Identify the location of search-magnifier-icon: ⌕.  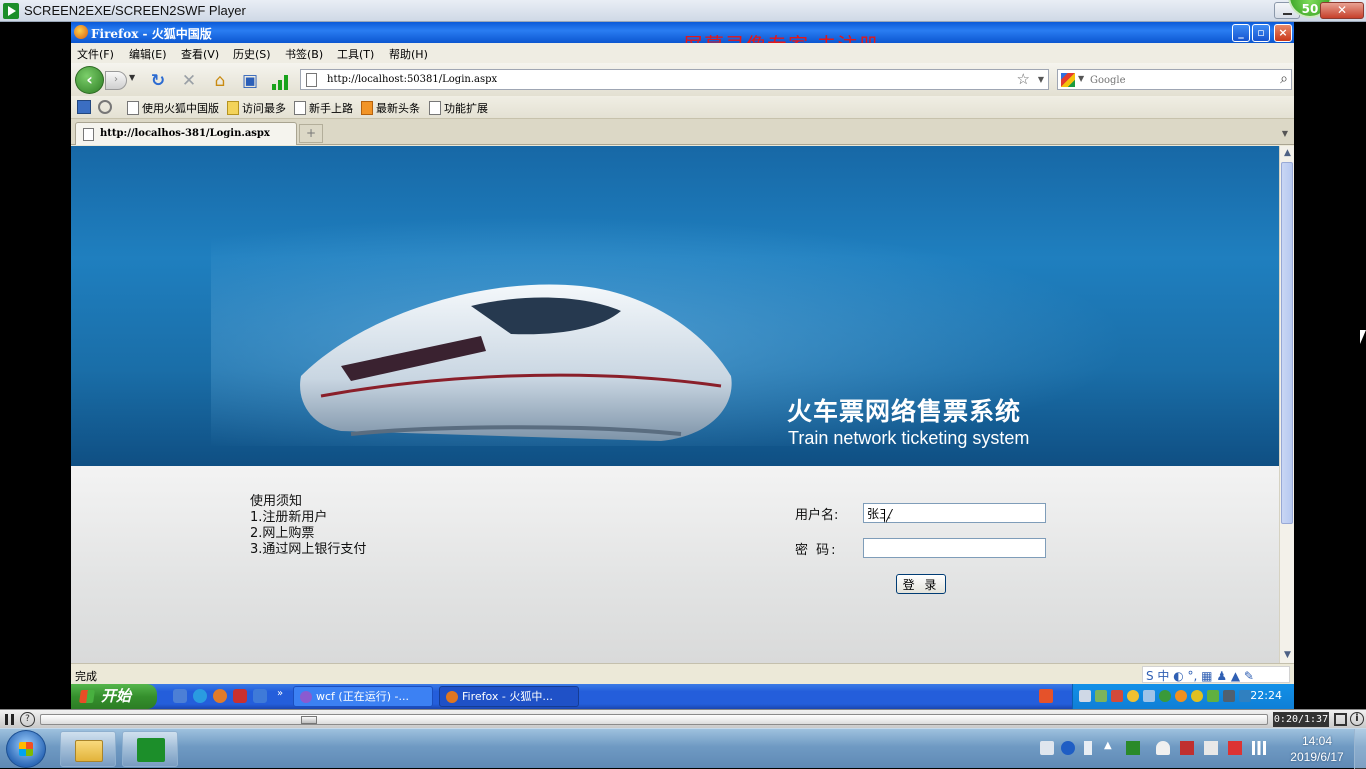
(1284, 79).